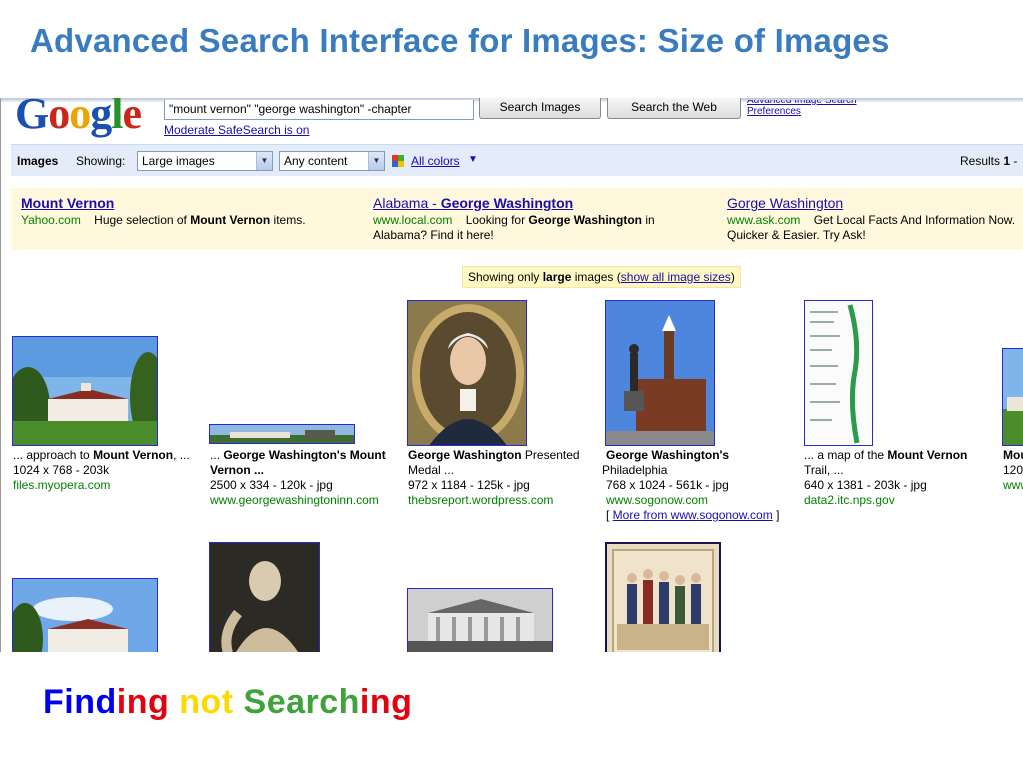  What do you see at coordinates (676, 277) in the screenshot?
I see `show-all-sizes-link: show all image sizes` at bounding box center [676, 277].